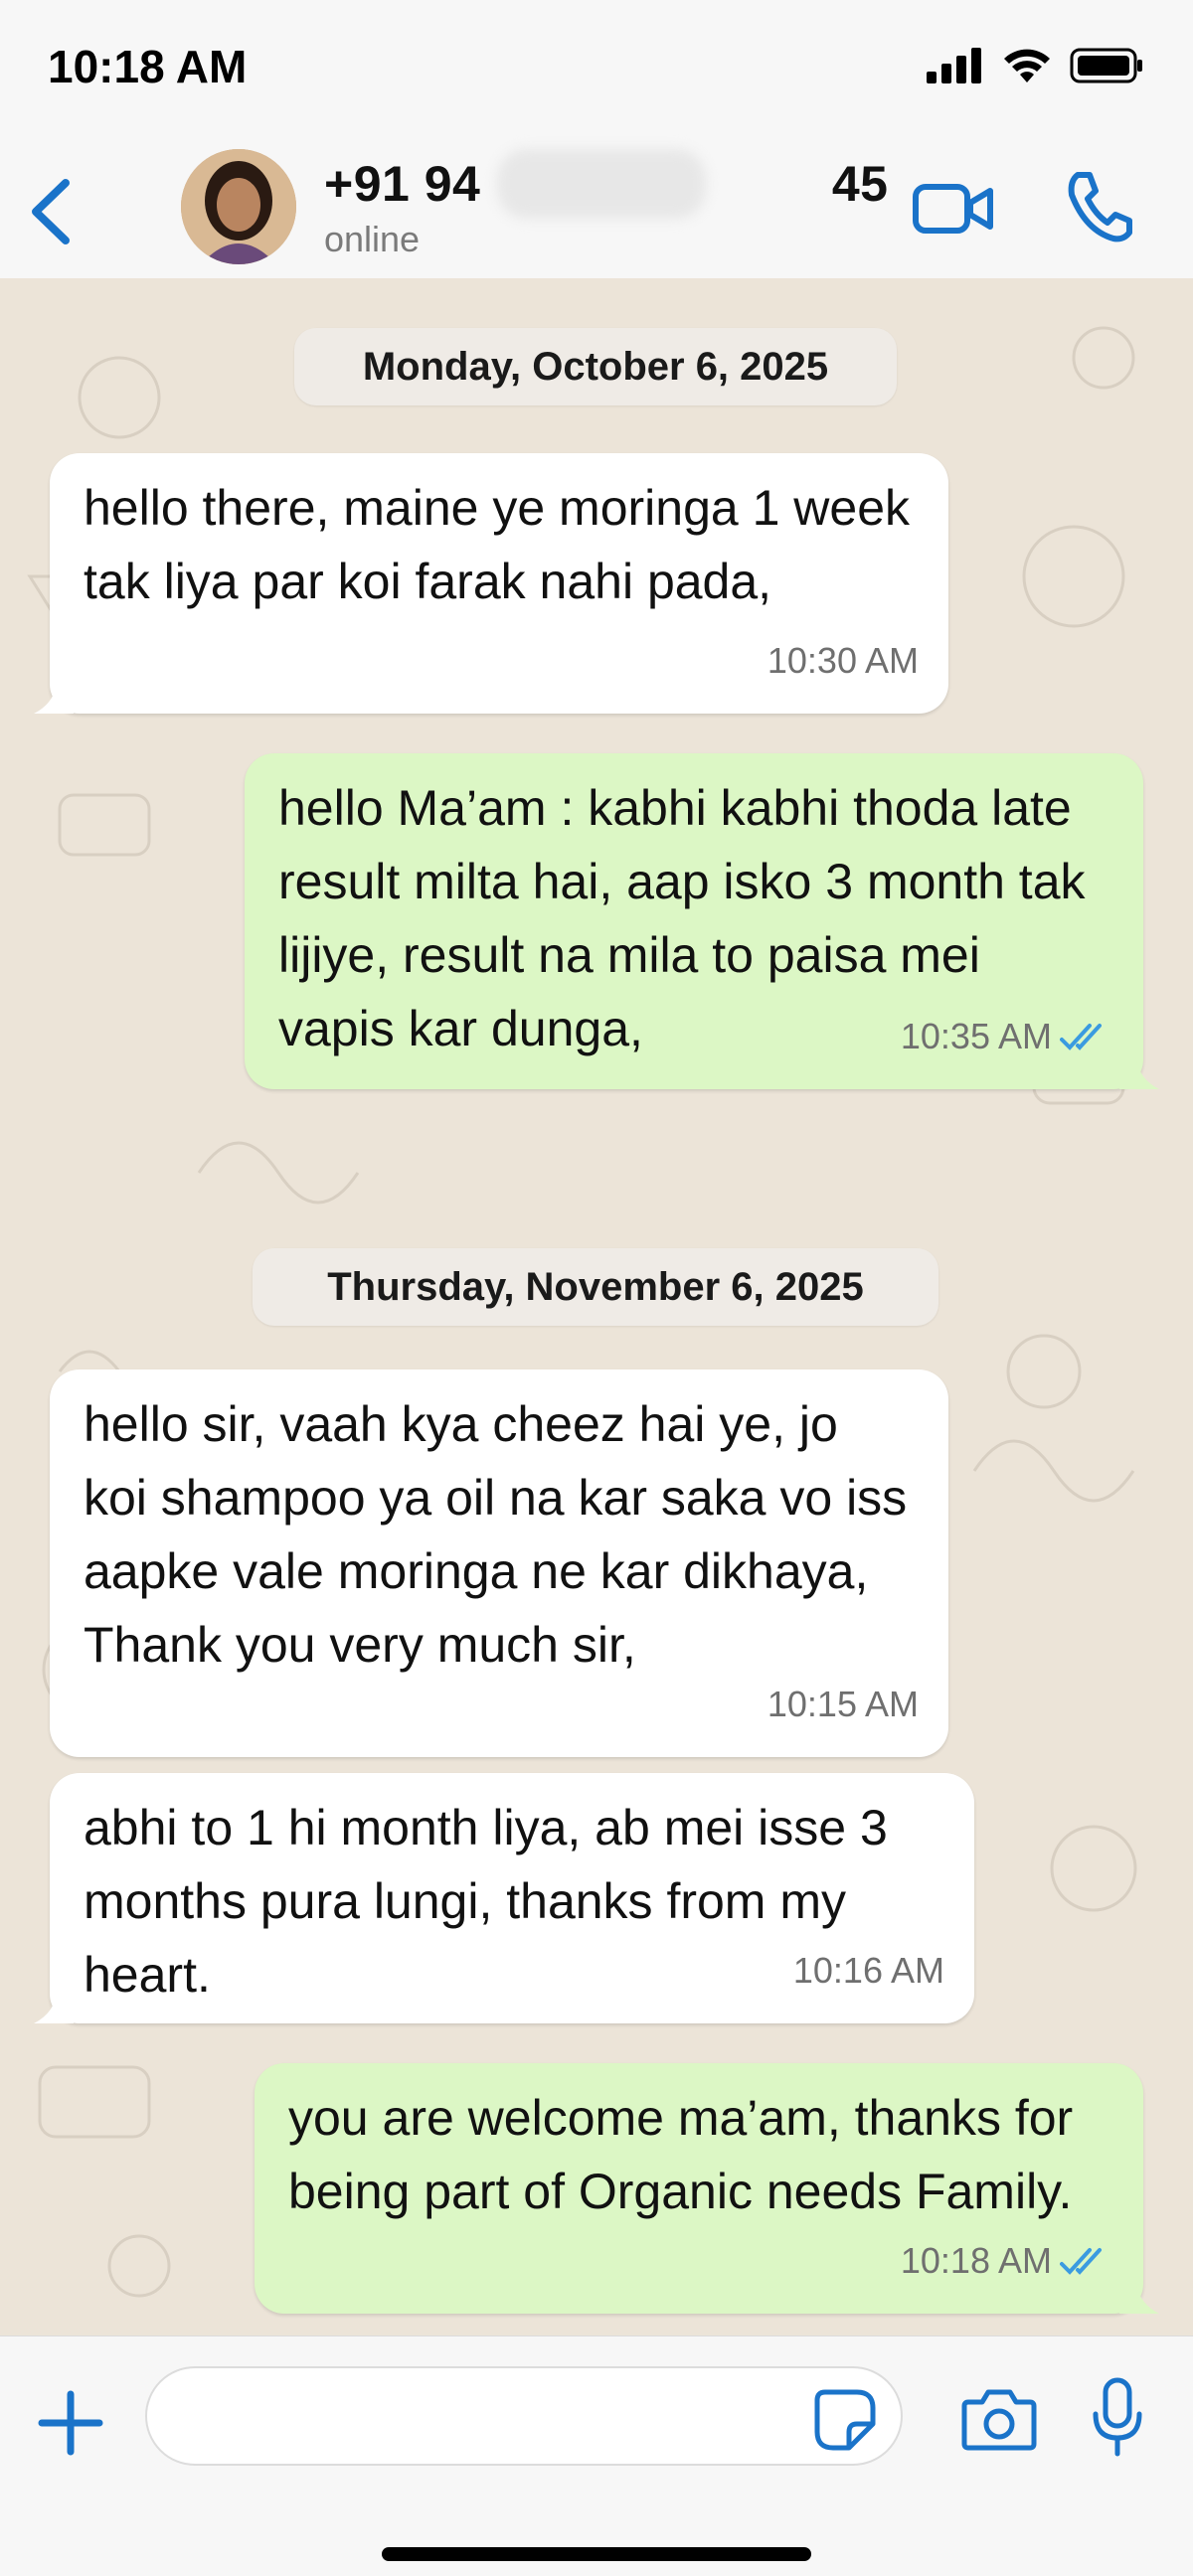 The image size is (1193, 2576). What do you see at coordinates (1106, 65) in the screenshot?
I see `battery-icon` at bounding box center [1106, 65].